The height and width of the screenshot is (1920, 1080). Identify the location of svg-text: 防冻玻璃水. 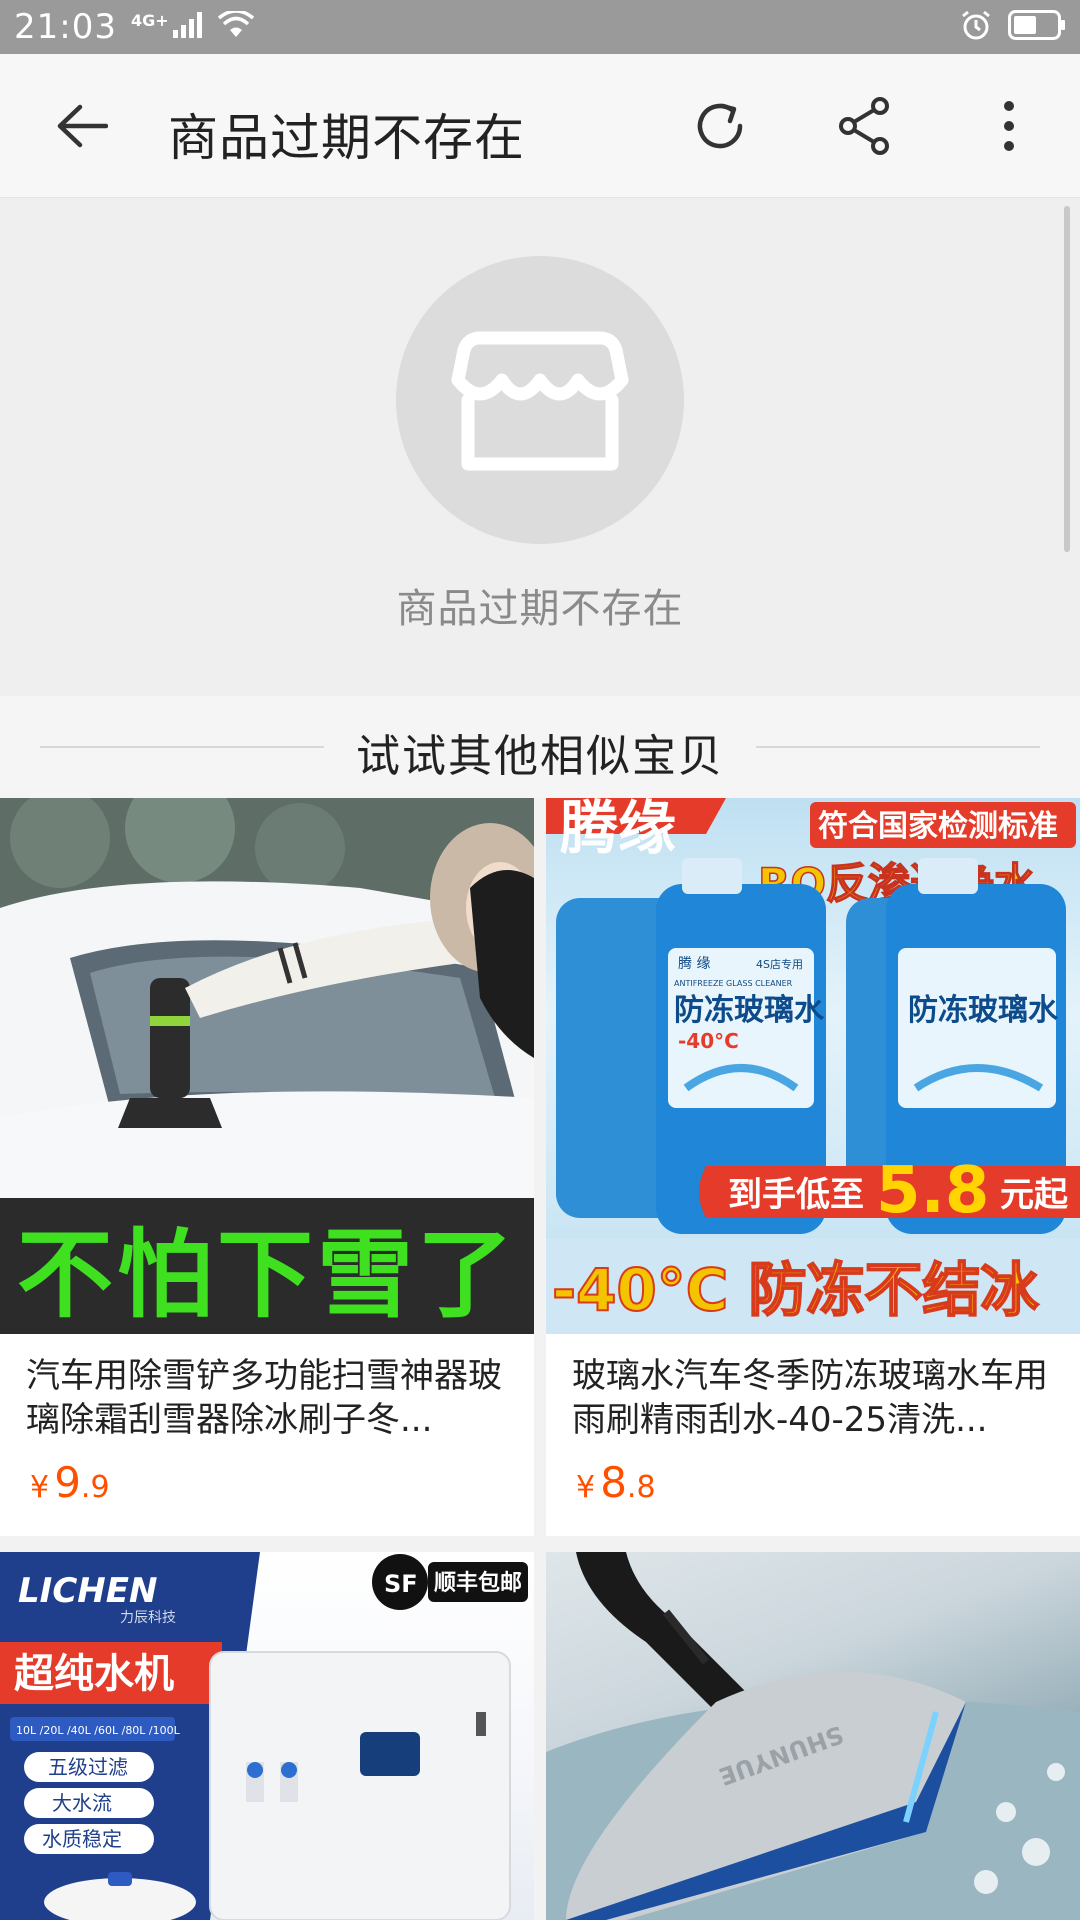
(983, 1010).